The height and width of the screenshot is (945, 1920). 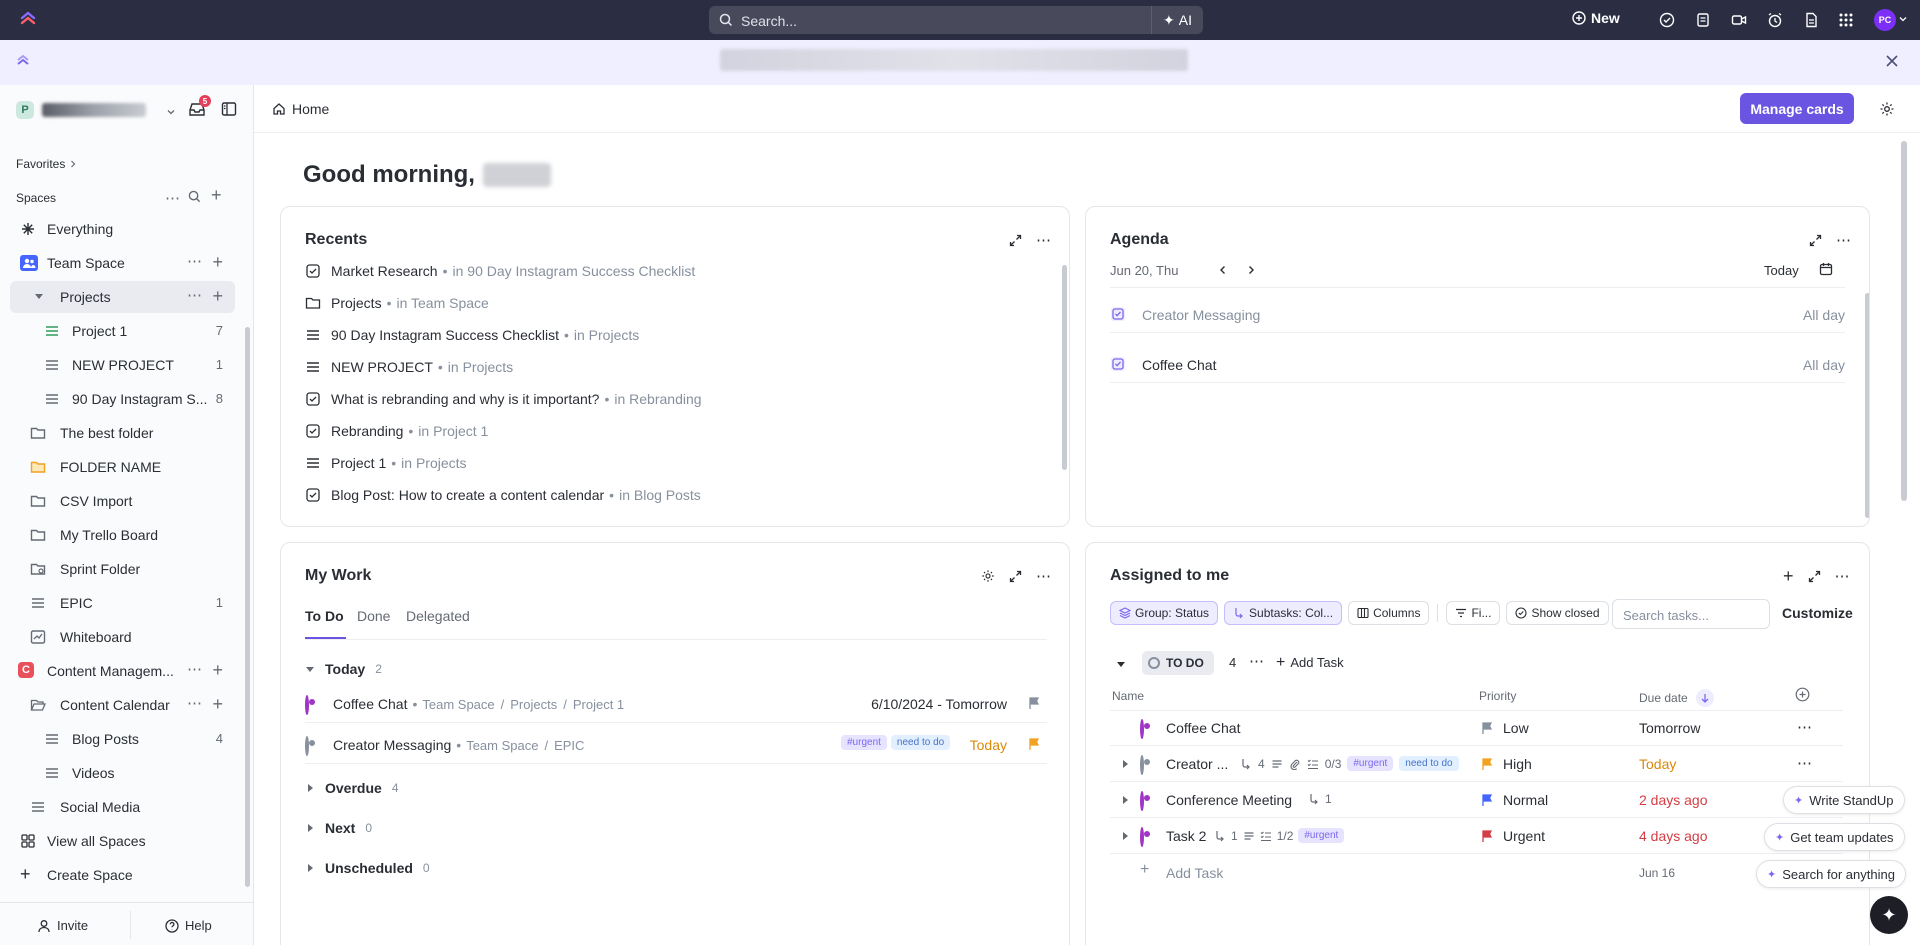 I want to click on columns-chip: Columns, so click(x=1389, y=613).